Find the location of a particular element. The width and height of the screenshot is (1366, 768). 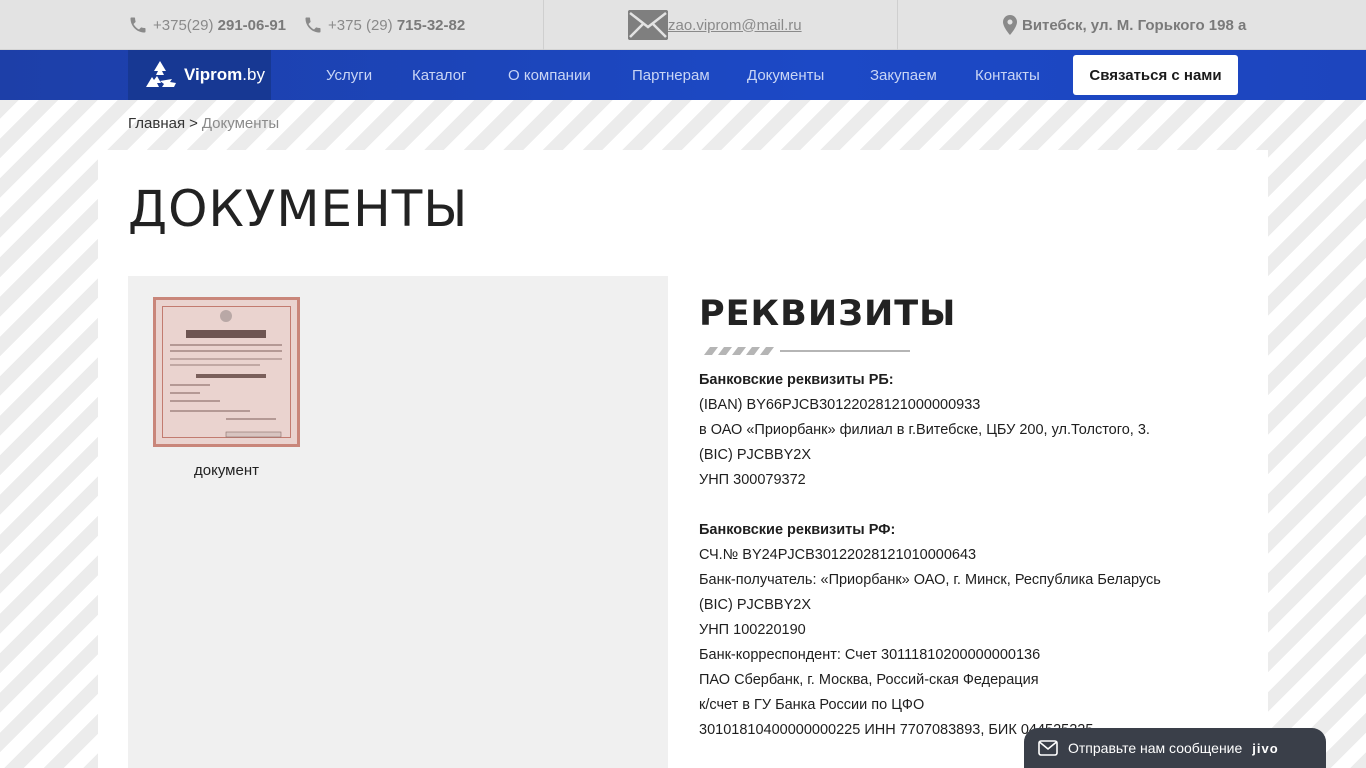

nav-item-about: О компании is located at coordinates (549, 75).